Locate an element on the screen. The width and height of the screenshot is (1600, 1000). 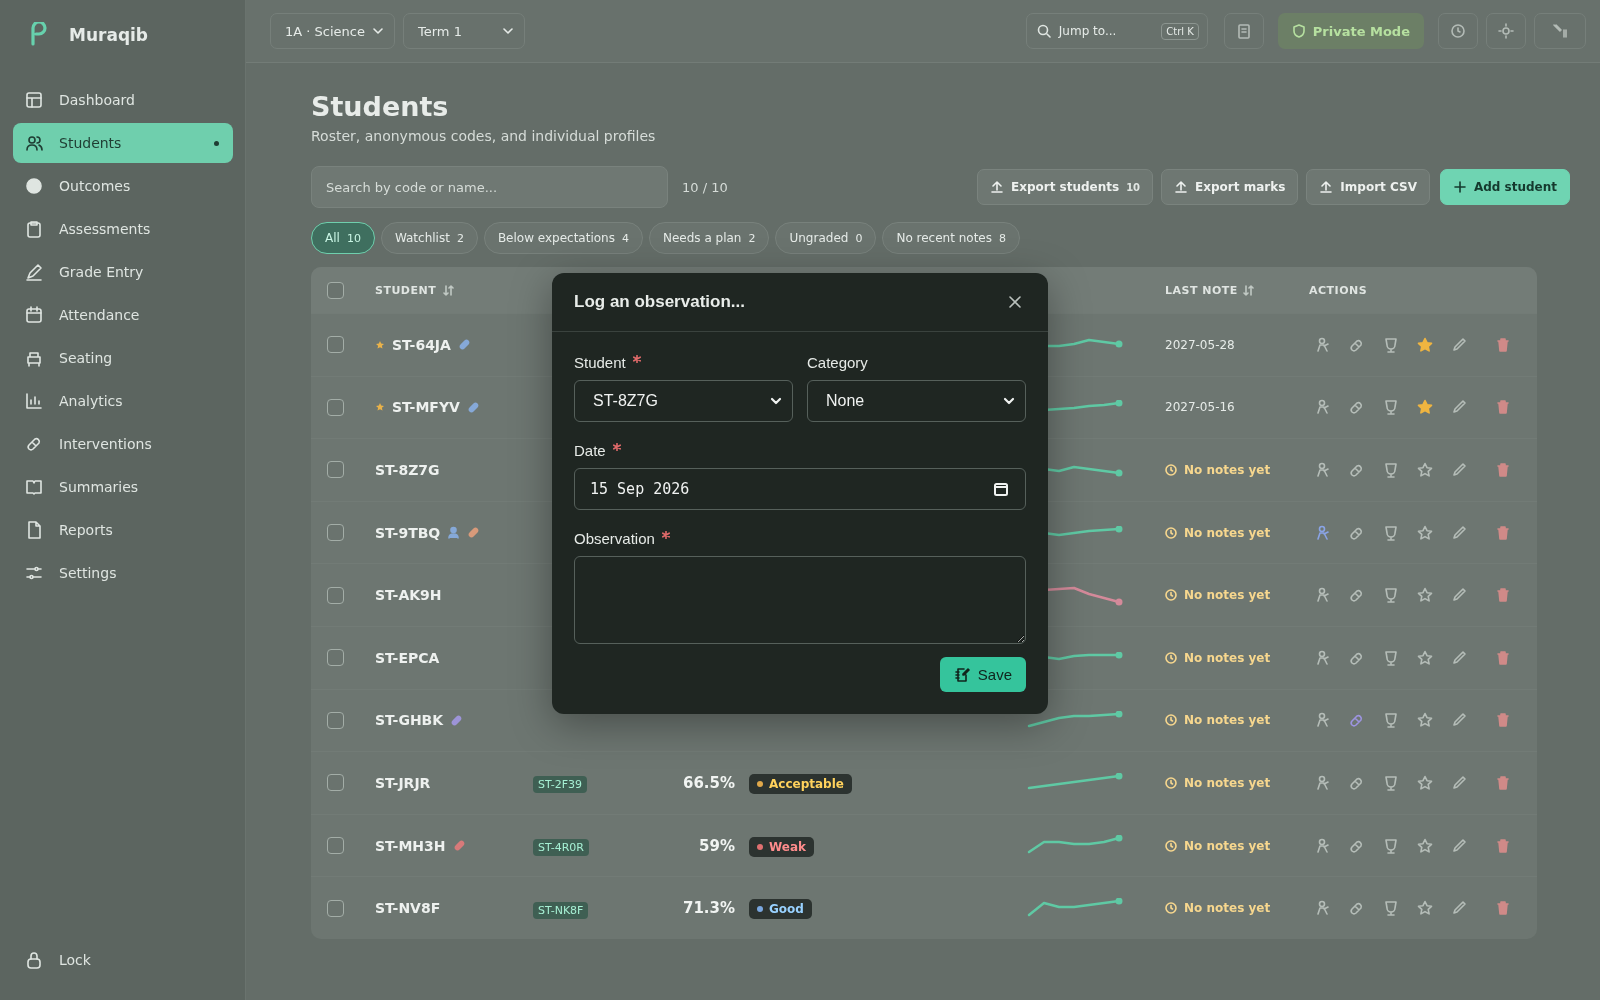
anonymous-code: ST-4R0R is located at coordinates (561, 848).